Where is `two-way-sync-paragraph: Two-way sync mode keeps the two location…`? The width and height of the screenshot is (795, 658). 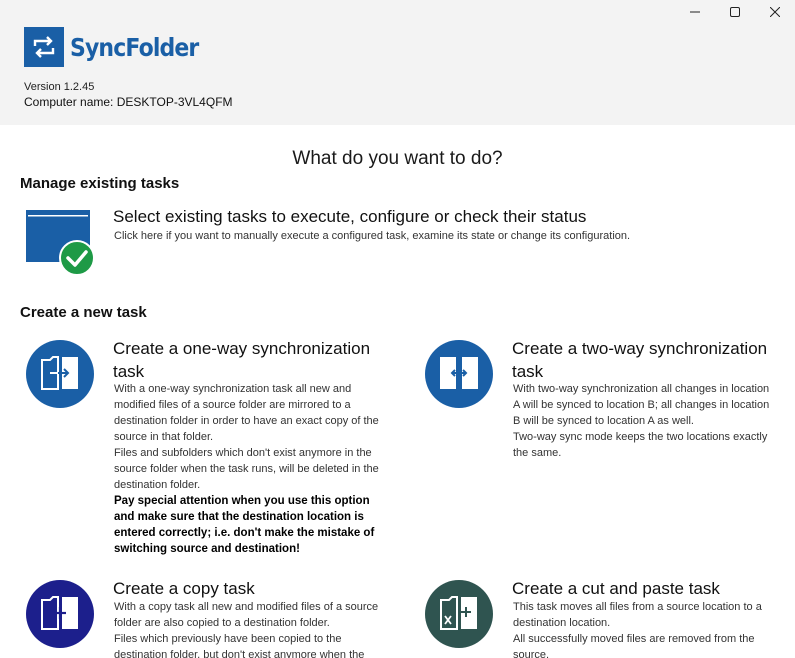
two-way-sync-paragraph: Two-way sync mode keeps the two location… is located at coordinates (640, 445).